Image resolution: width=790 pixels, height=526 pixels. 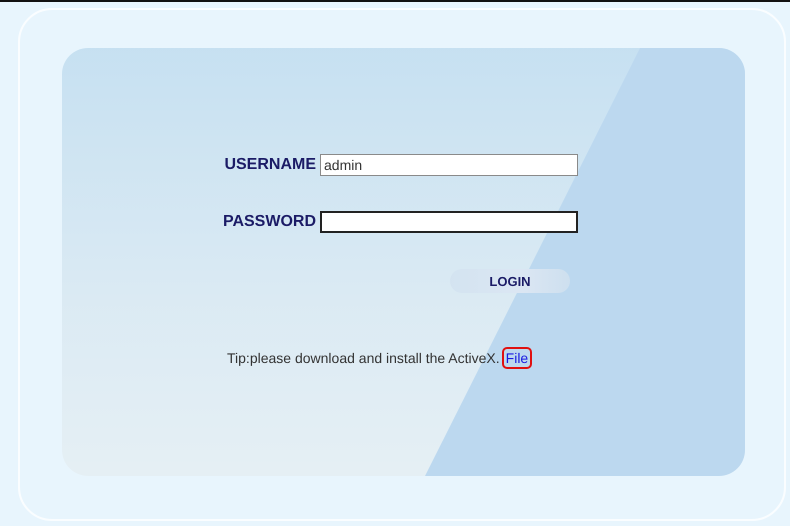 I want to click on password-field, so click(x=449, y=222).